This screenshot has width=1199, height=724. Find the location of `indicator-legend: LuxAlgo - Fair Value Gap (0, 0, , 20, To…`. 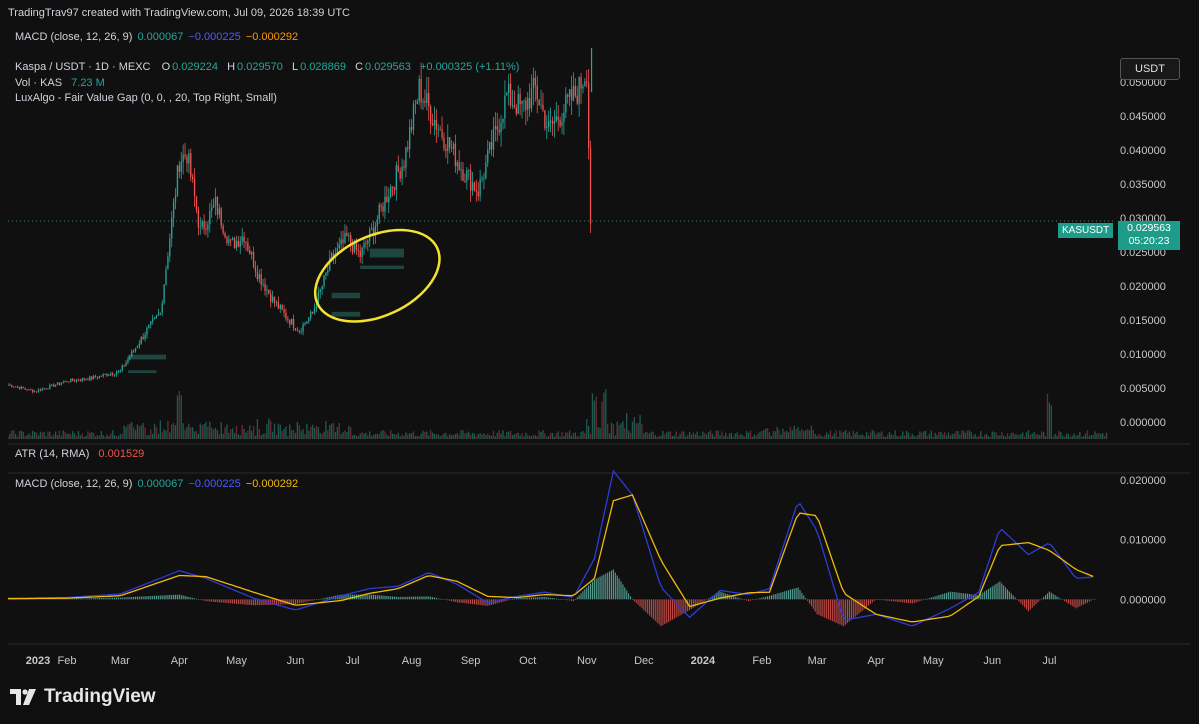

indicator-legend: LuxAlgo - Fair Value Gap (0, 0, , 20, To… is located at coordinates (147, 98).